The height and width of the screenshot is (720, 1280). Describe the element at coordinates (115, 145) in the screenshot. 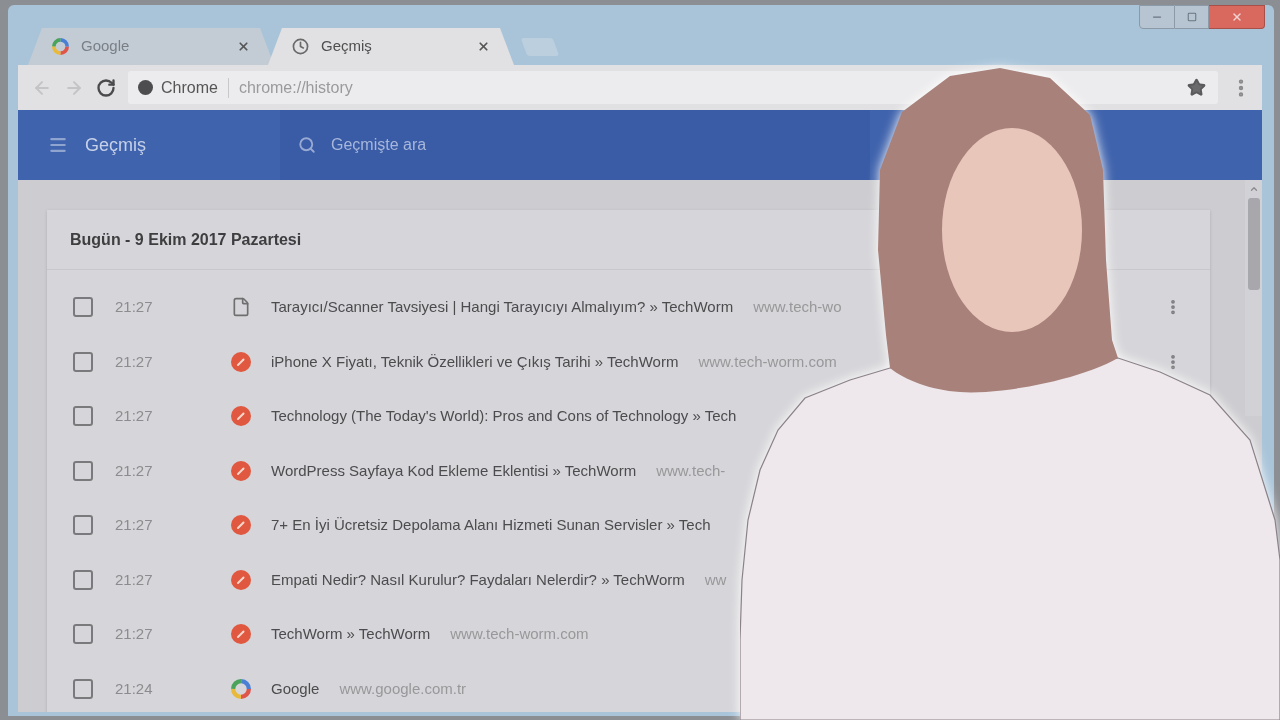

I see `page-title: Geçmiş` at that location.